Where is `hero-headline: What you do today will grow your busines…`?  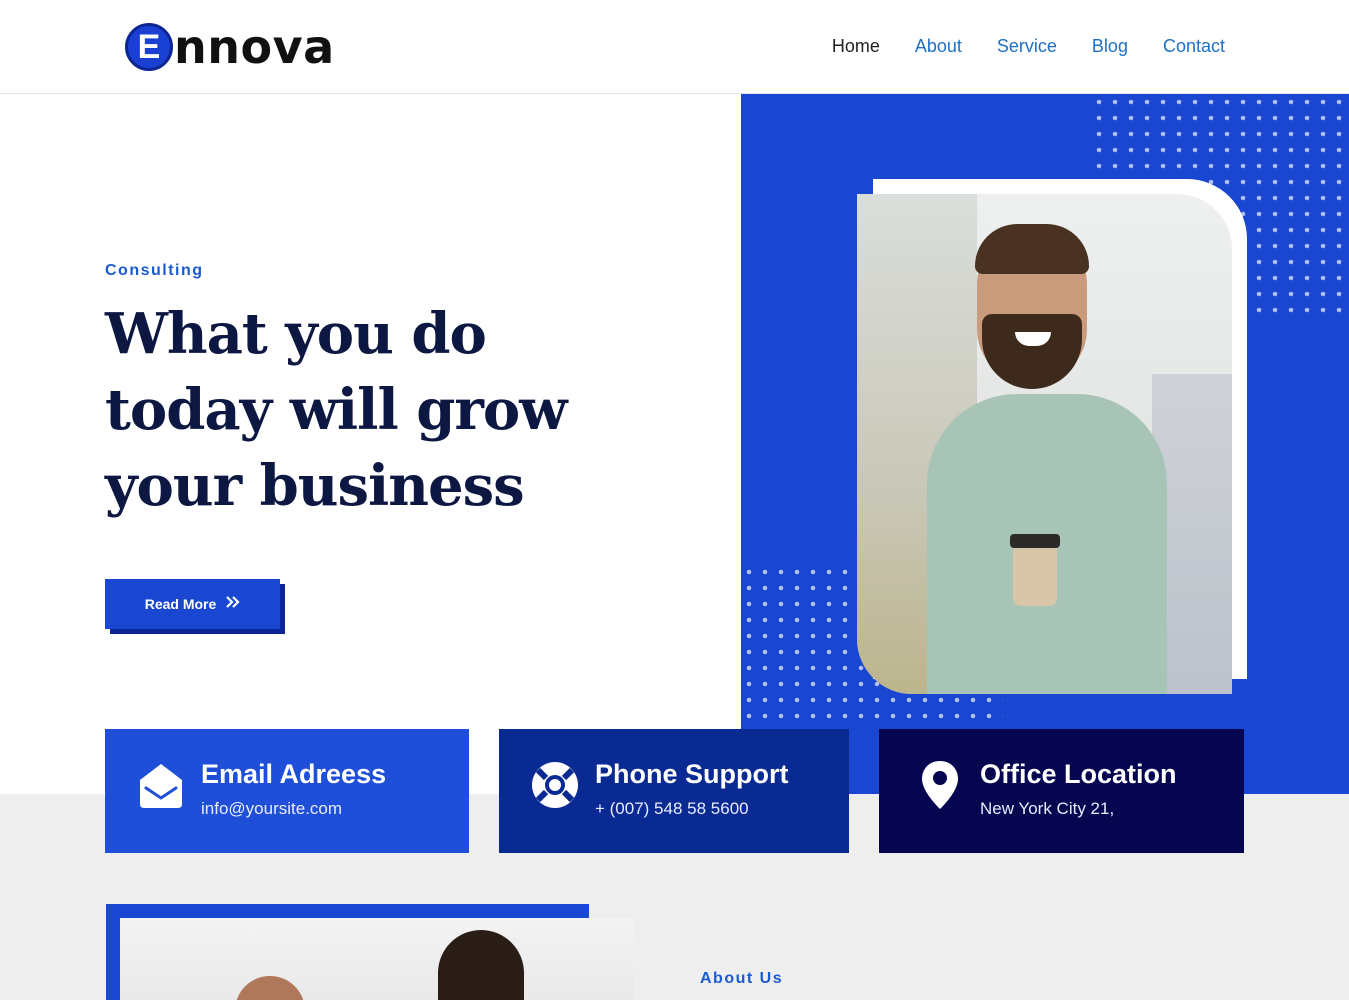 hero-headline: What you do today will grow your busines… is located at coordinates (336, 410).